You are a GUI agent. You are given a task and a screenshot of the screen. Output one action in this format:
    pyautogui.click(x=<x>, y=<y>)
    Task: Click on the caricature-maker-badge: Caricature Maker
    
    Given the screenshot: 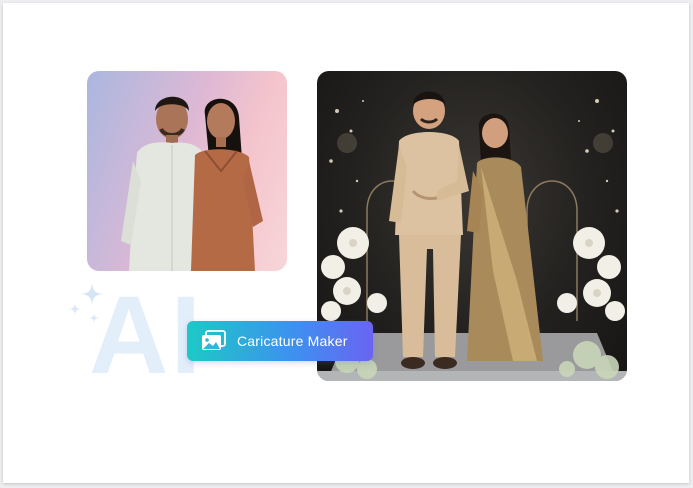 What is the action you would take?
    pyautogui.click(x=280, y=341)
    